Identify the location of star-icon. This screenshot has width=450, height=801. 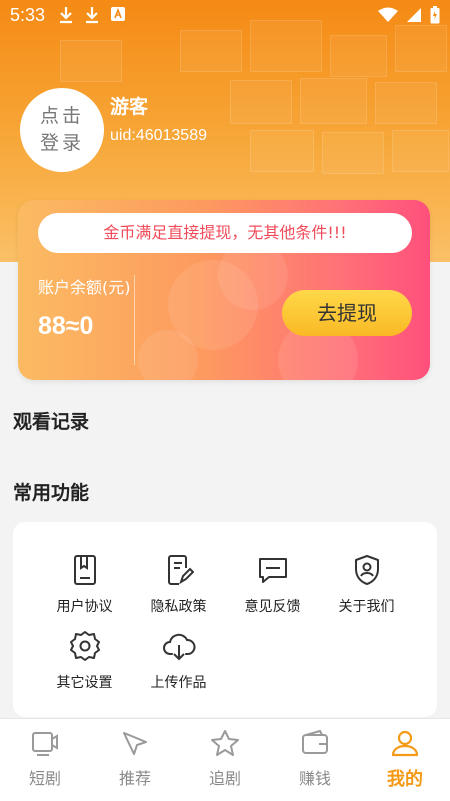
(225, 745).